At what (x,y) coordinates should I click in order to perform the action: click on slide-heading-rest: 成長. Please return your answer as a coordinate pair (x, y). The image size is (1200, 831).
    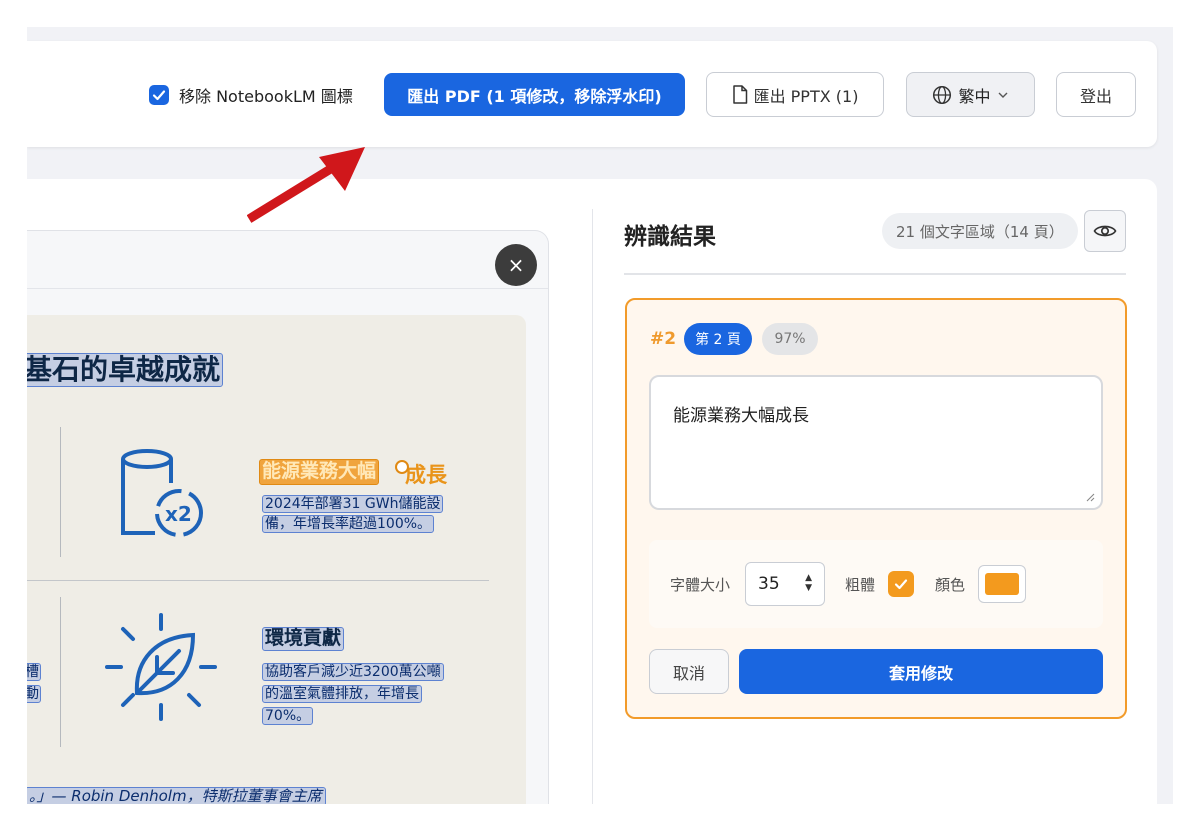
    Looking at the image, I should click on (426, 475).